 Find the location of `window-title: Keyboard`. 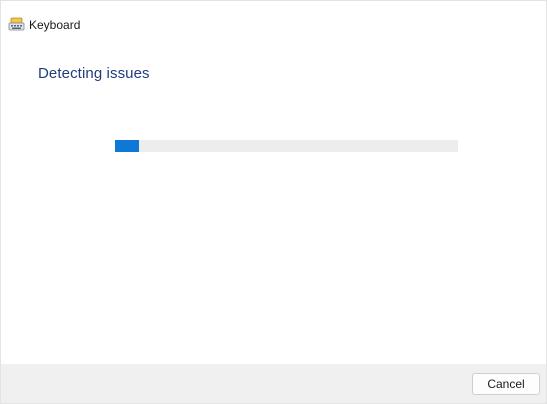

window-title: Keyboard is located at coordinates (55, 25).